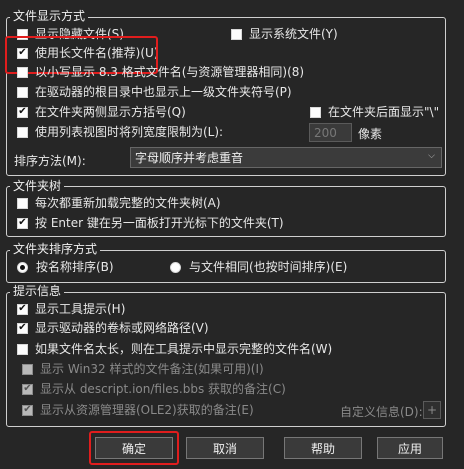 This screenshot has height=469, width=464. I want to click on folder-sort-legend: 文件夹排序方式, so click(55, 249).